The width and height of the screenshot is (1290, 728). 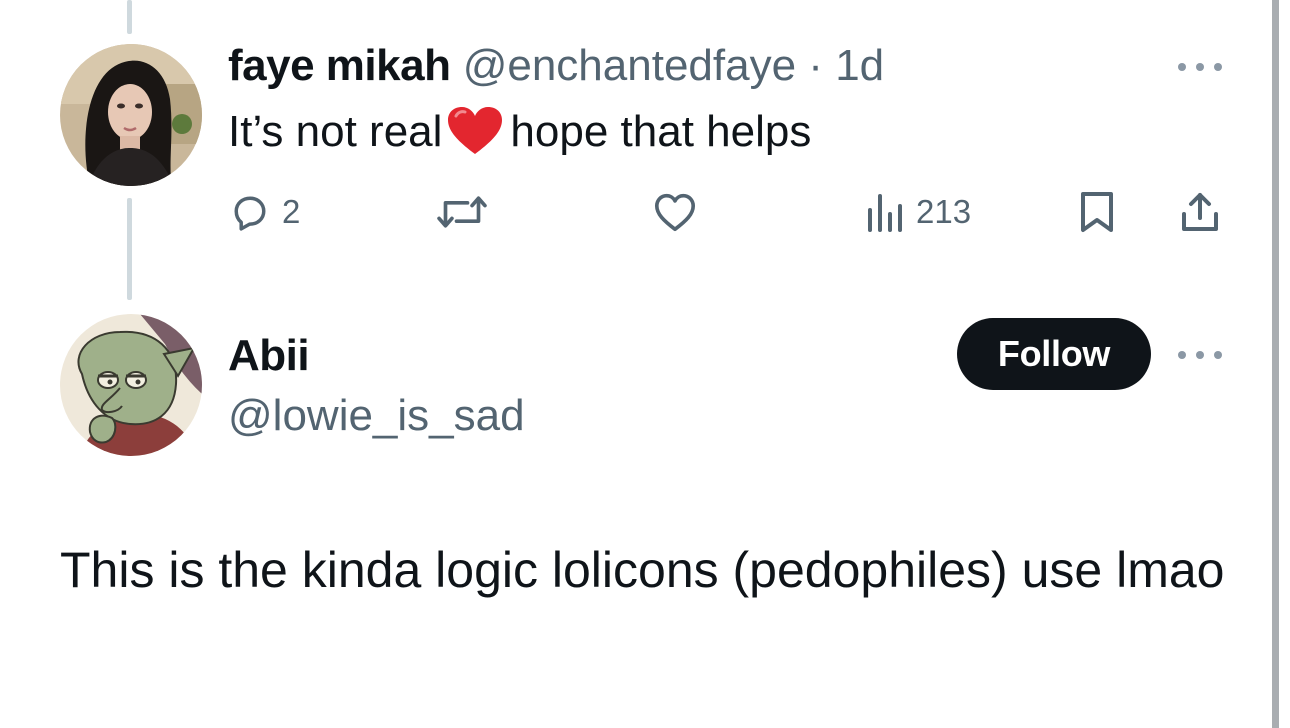 I want to click on repost-action, so click(x=467, y=212).